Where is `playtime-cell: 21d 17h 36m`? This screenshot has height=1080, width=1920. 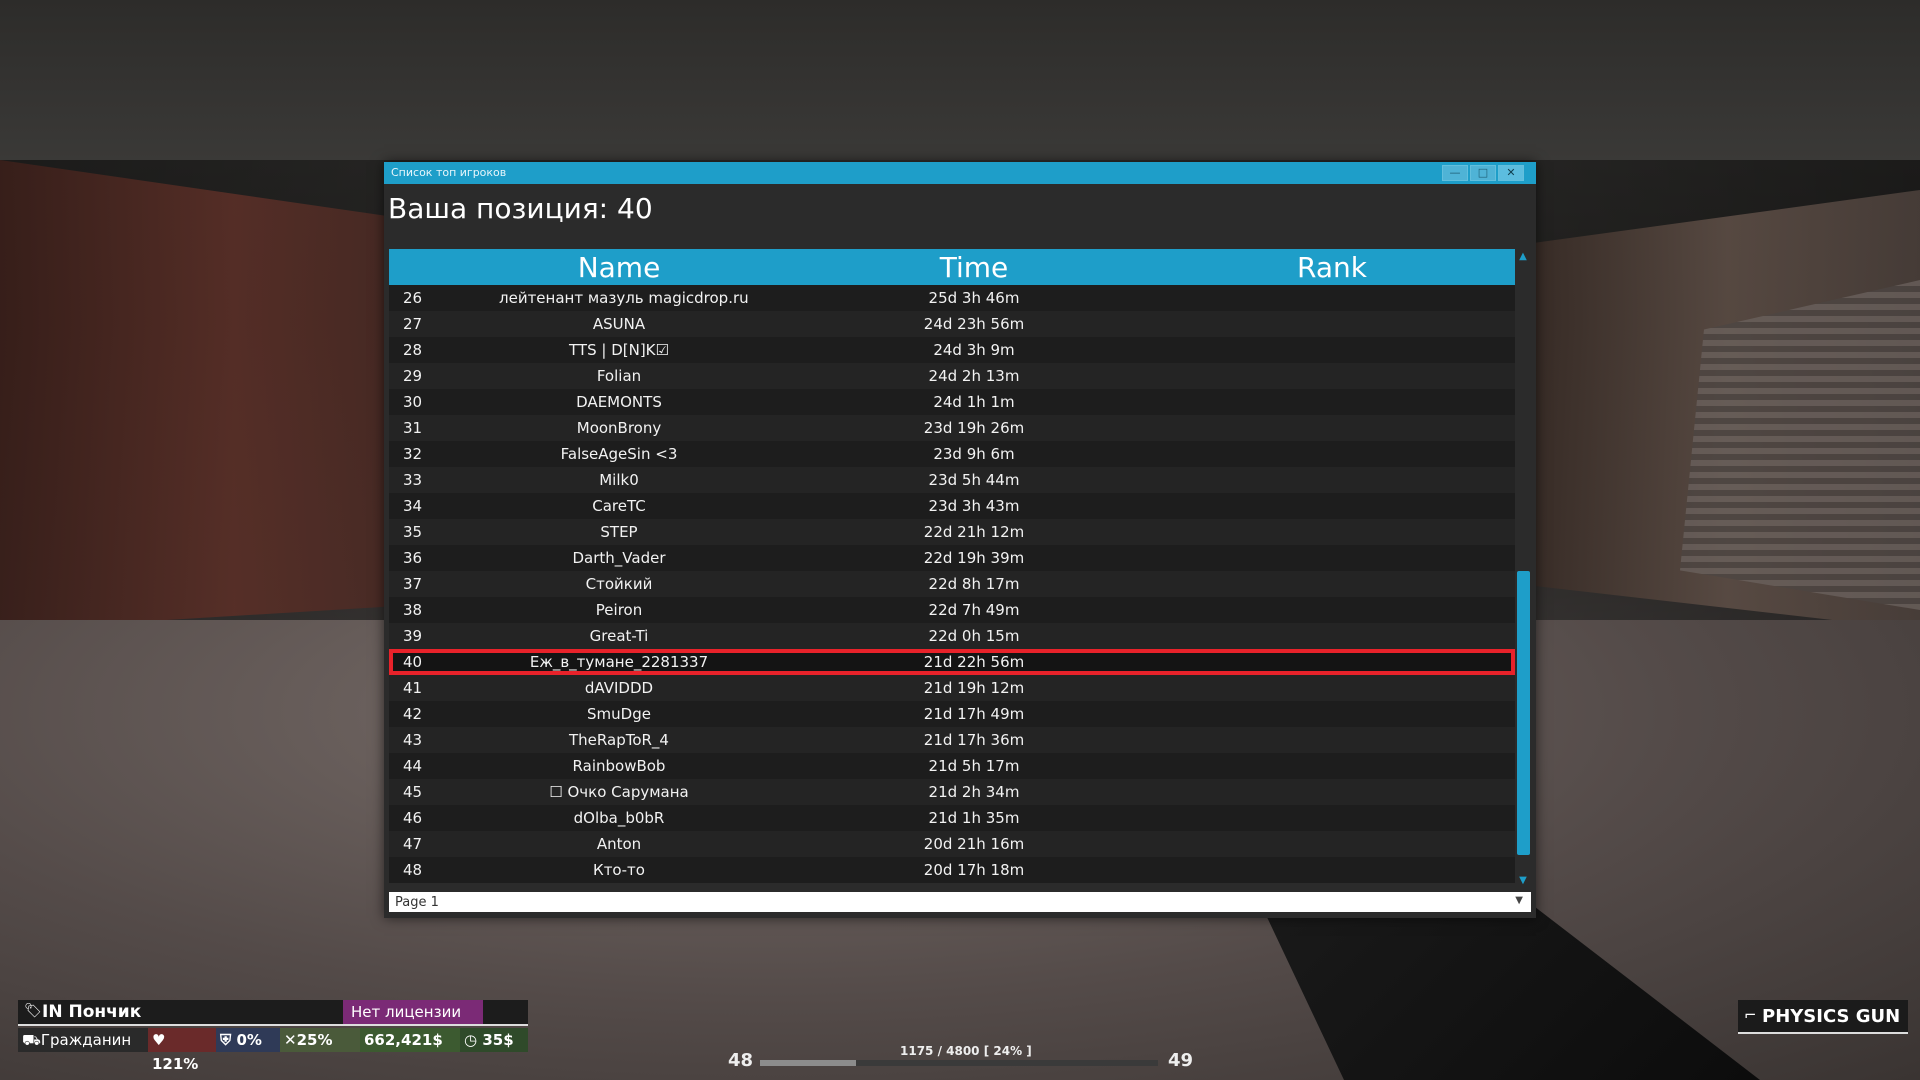 playtime-cell: 21d 17h 36m is located at coordinates (974, 740).